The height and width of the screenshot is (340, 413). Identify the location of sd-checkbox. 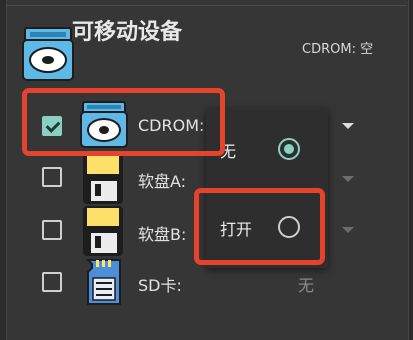
(52, 282).